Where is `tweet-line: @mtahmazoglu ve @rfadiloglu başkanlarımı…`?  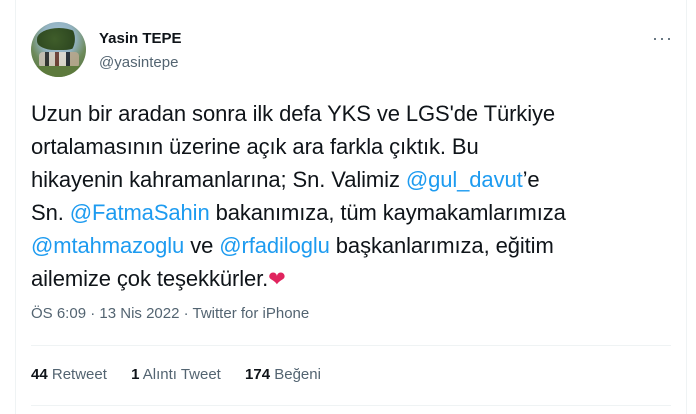
tweet-line: @mtahmazoglu ve @rfadiloglu başkanlarımı… is located at coordinates (351, 245).